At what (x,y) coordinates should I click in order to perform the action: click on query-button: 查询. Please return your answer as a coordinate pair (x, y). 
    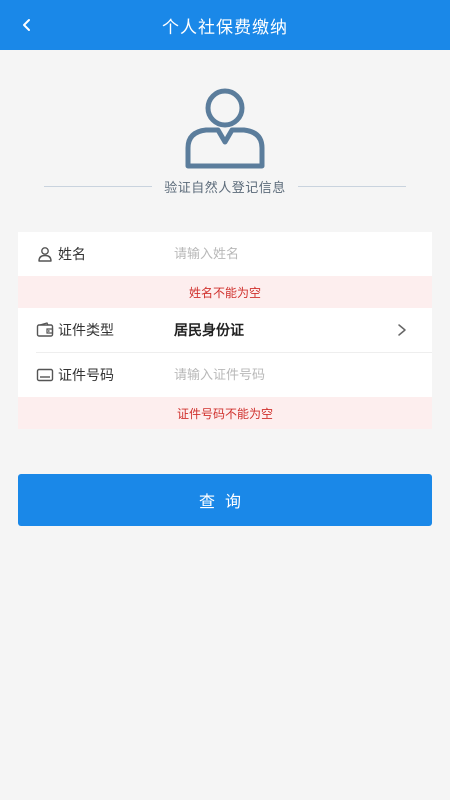
    Looking at the image, I should click on (225, 500).